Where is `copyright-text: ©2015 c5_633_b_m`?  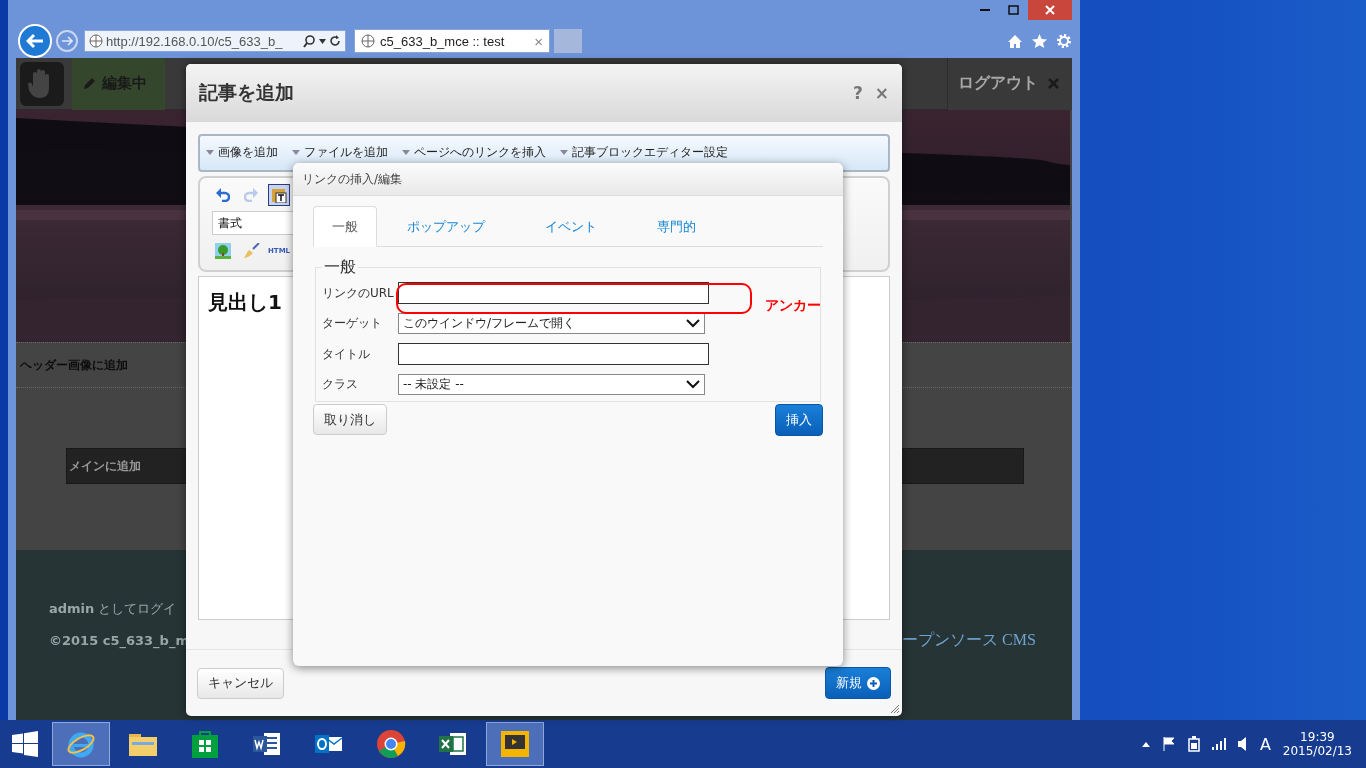 copyright-text: ©2015 c5_633_b_m is located at coordinates (119, 640).